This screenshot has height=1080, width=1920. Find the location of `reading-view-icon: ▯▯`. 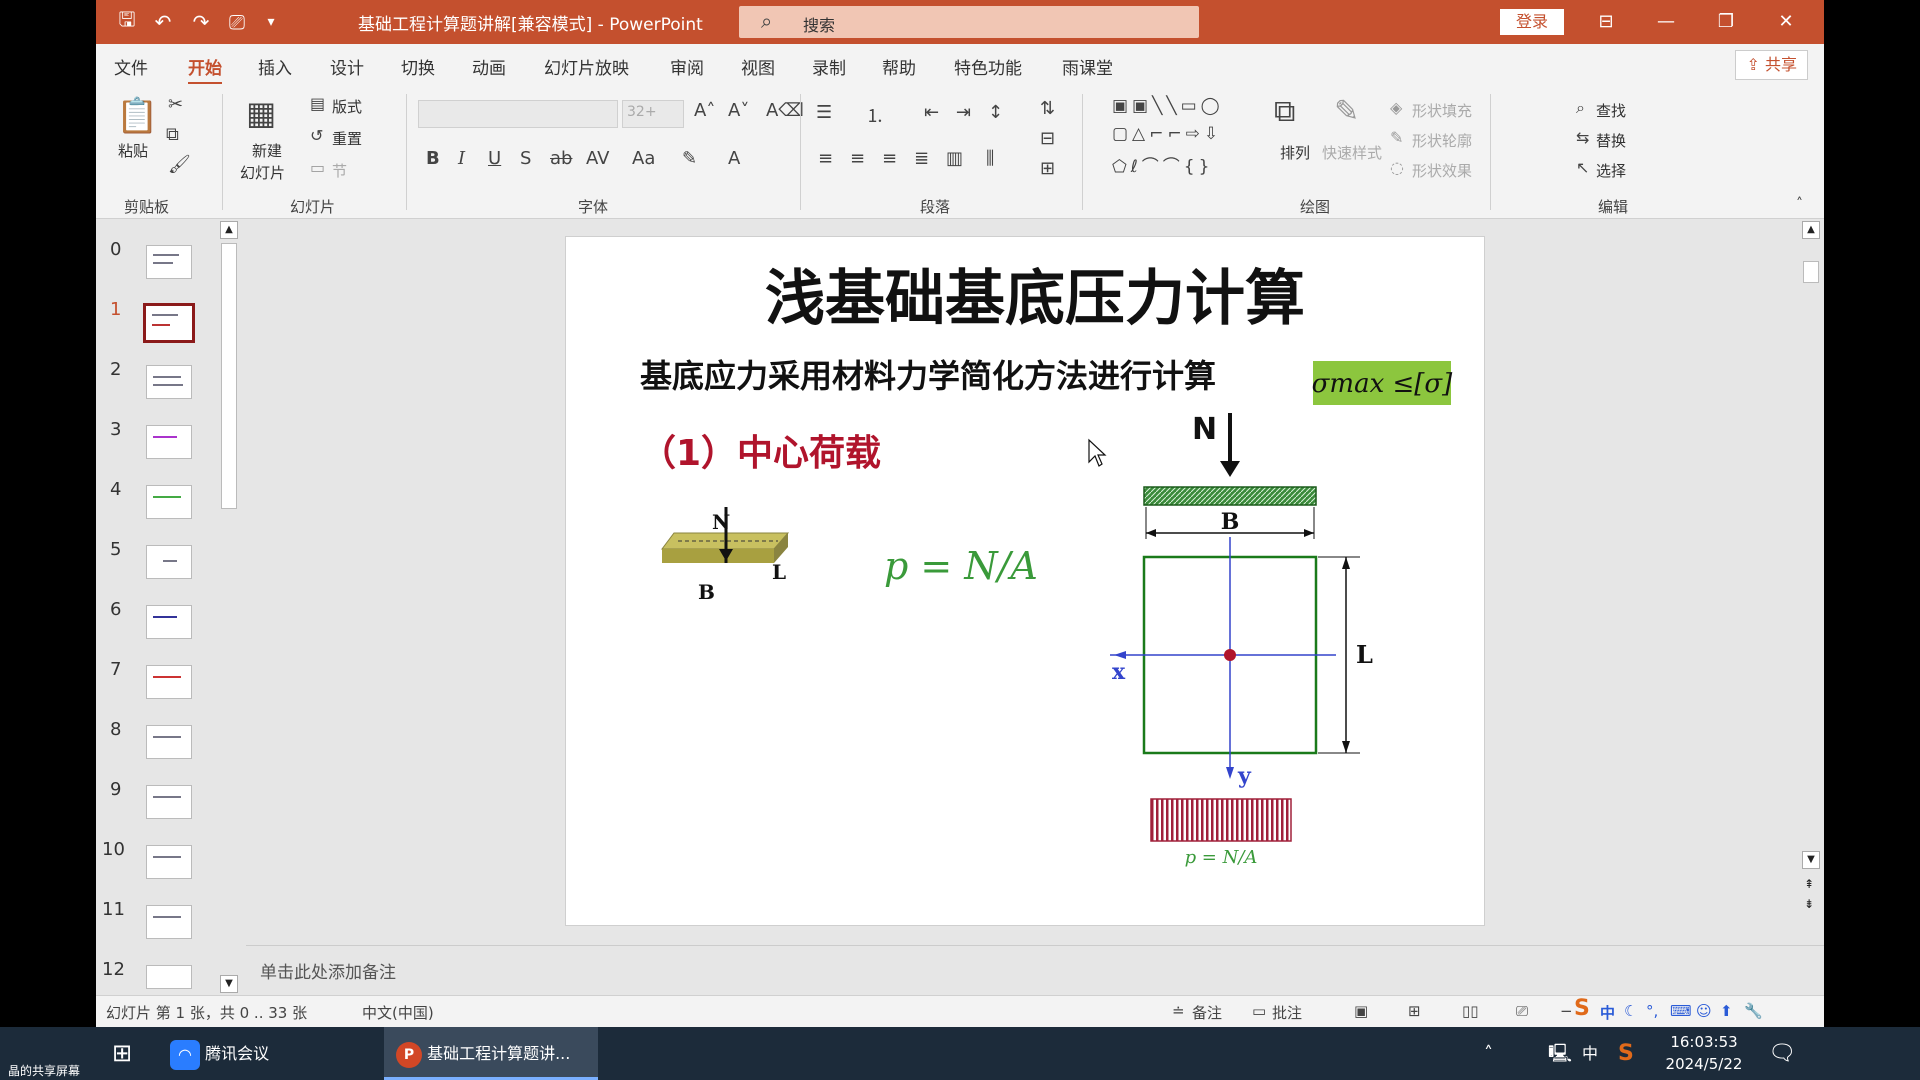

reading-view-icon: ▯▯ is located at coordinates (1470, 1011).